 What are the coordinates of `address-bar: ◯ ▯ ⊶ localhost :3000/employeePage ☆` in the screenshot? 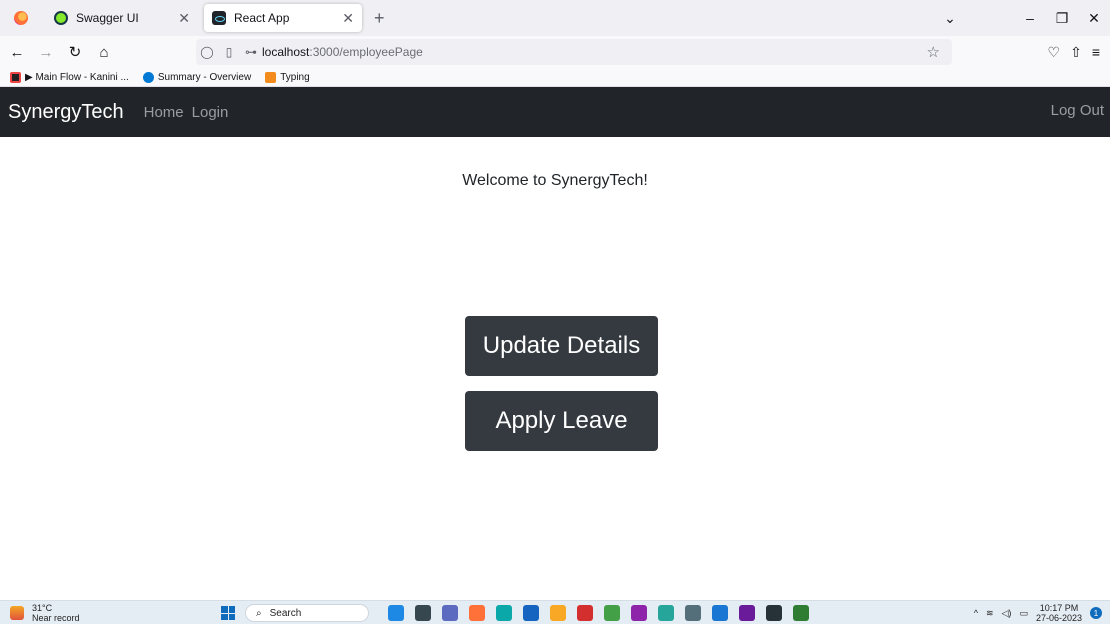 It's located at (574, 52).